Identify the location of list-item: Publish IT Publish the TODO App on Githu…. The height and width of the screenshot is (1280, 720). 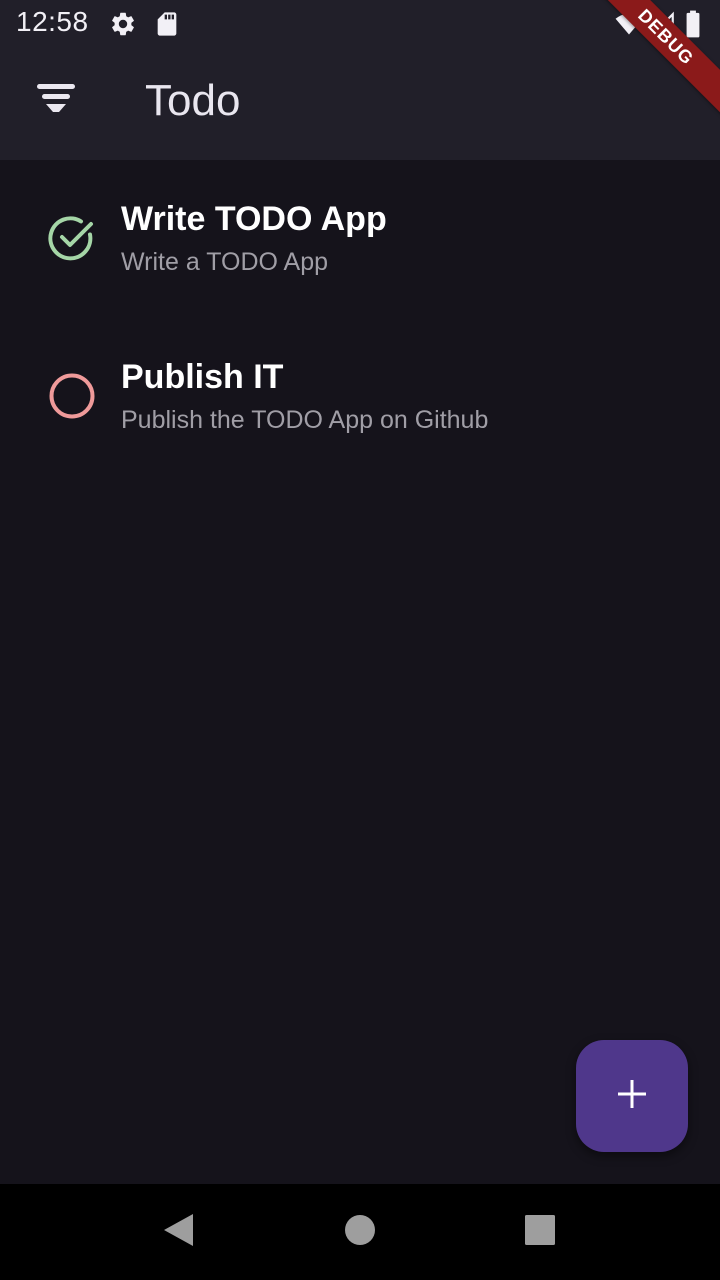
(360, 397).